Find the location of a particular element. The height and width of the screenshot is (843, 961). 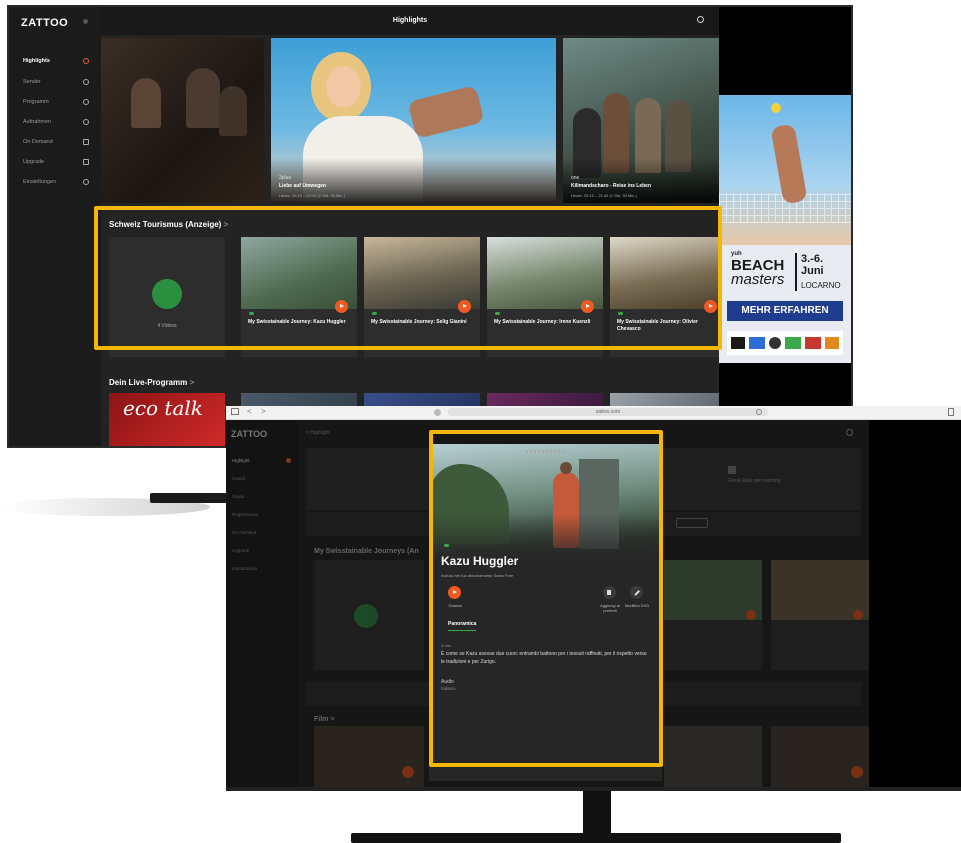

sidebar-item-einstellungen: Einstellungen is located at coordinates (58, 182).